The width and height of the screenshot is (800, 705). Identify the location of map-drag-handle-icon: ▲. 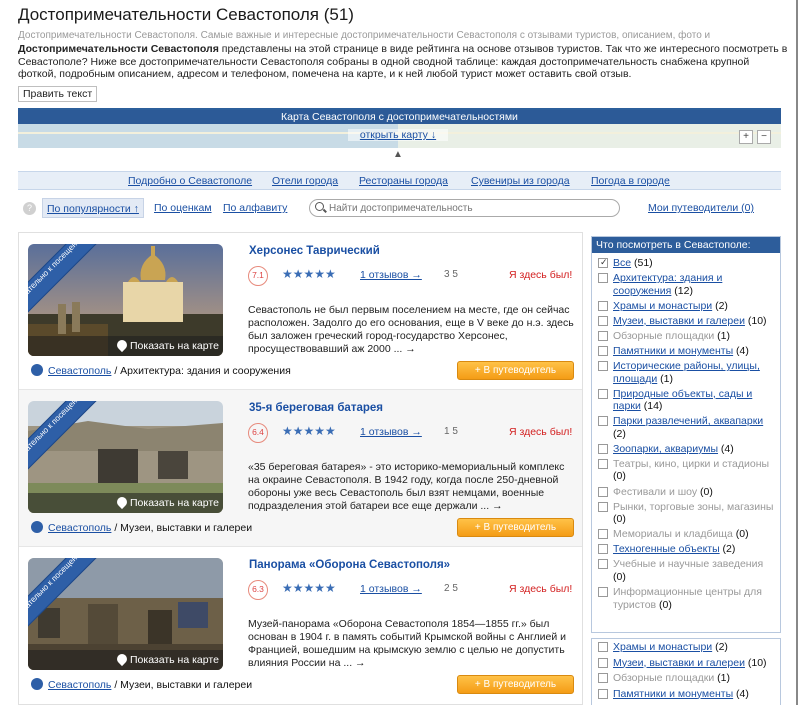
(398, 154).